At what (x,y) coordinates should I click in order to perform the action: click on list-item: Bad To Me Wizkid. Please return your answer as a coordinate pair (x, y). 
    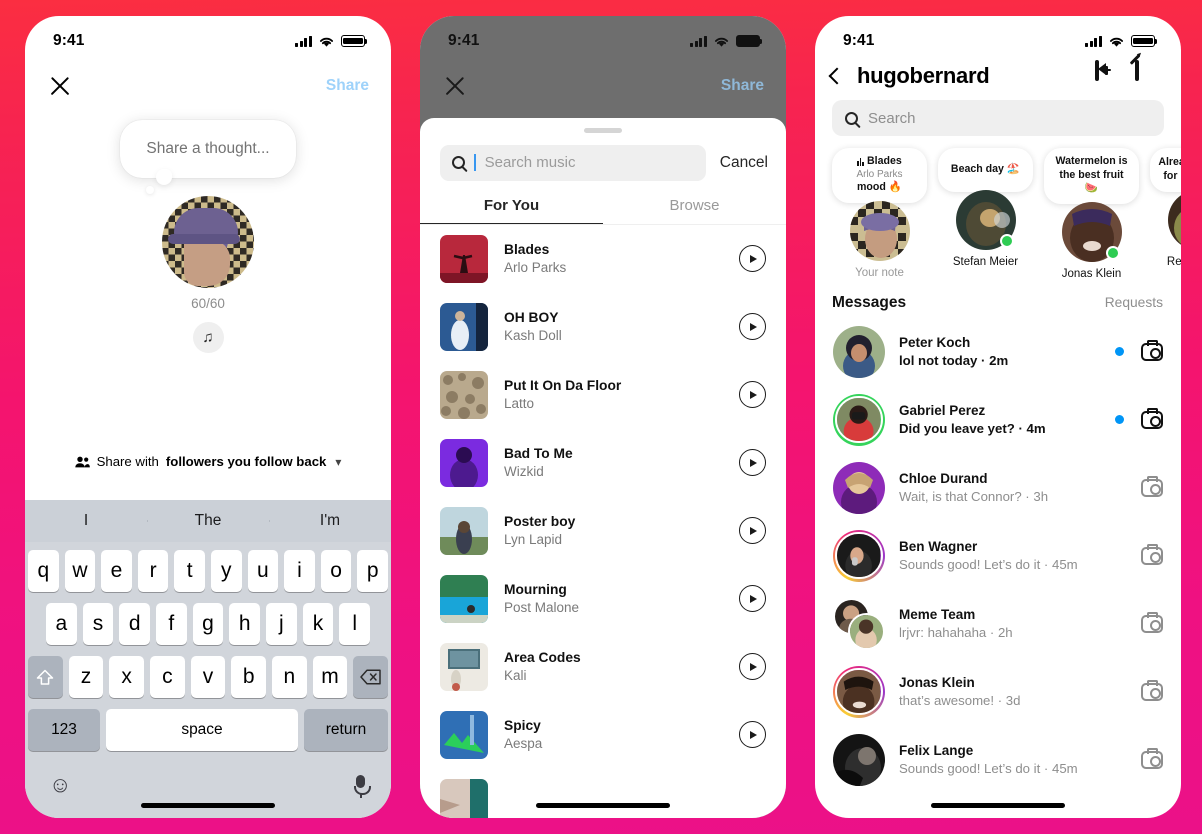
    Looking at the image, I should click on (603, 463).